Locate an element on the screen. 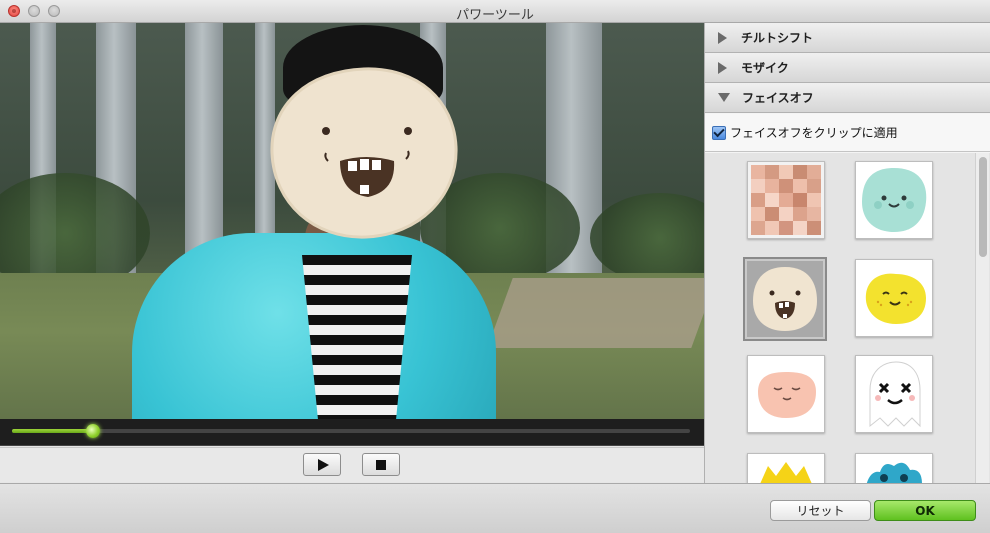  thumb-cream-grin-face is located at coordinates (785, 299).